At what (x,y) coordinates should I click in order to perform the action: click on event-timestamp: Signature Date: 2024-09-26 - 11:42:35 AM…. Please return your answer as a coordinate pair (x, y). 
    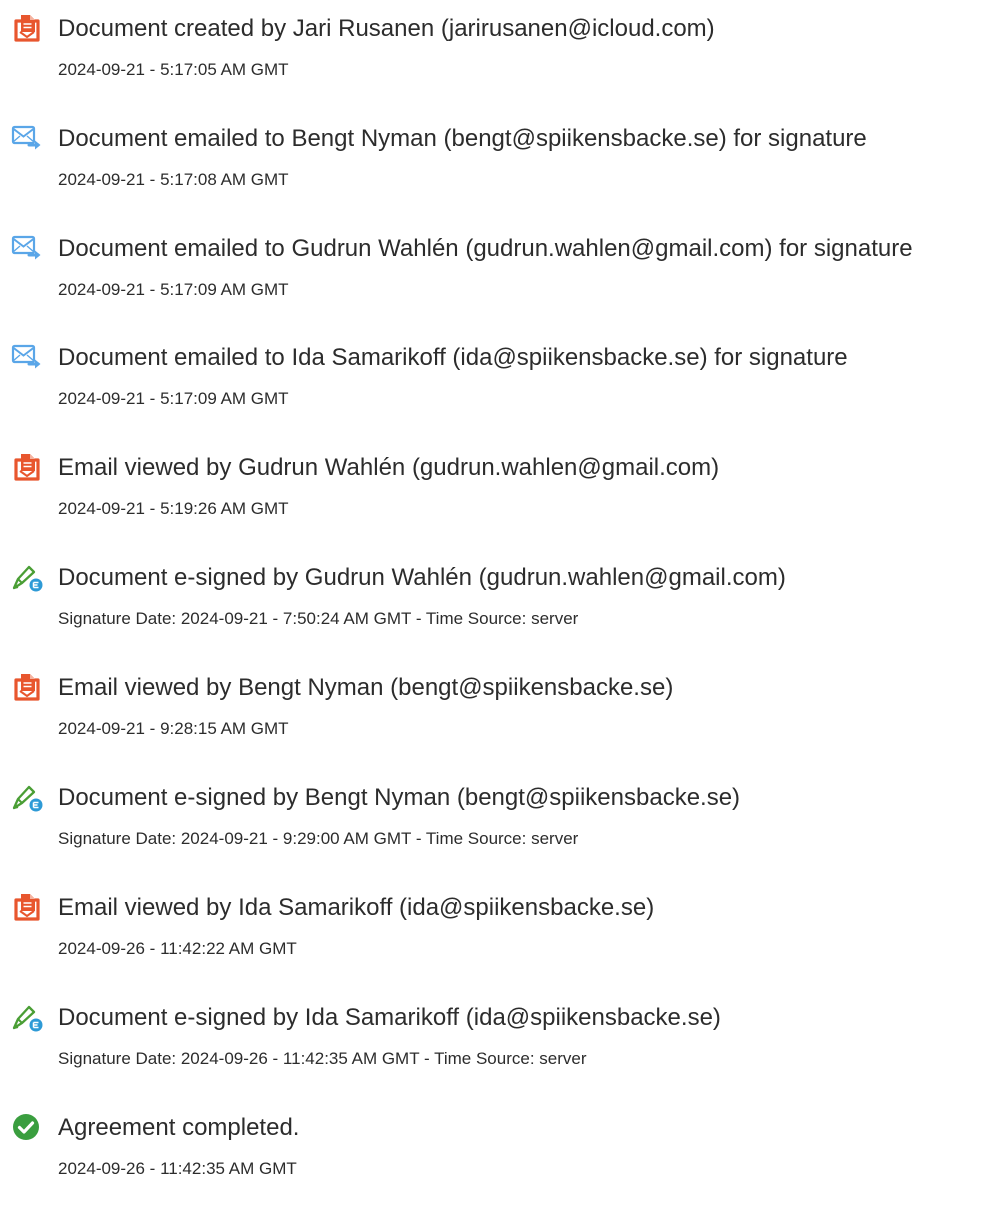
    Looking at the image, I should click on (322, 1058).